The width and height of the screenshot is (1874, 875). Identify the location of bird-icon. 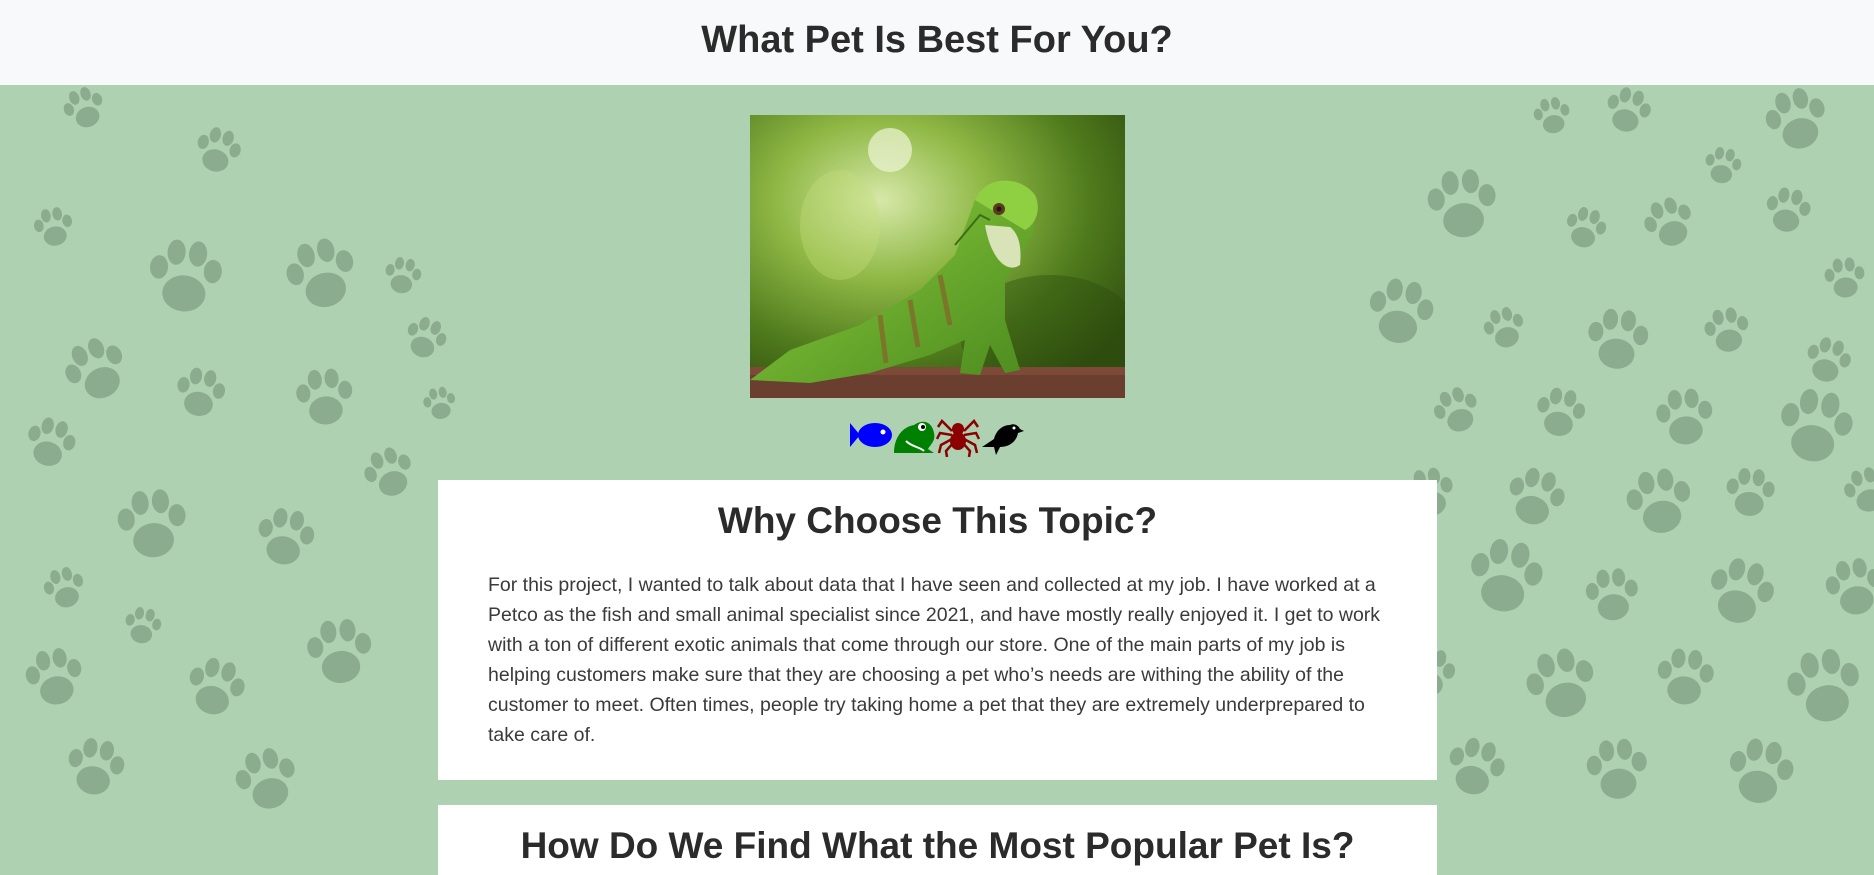
(1002, 435).